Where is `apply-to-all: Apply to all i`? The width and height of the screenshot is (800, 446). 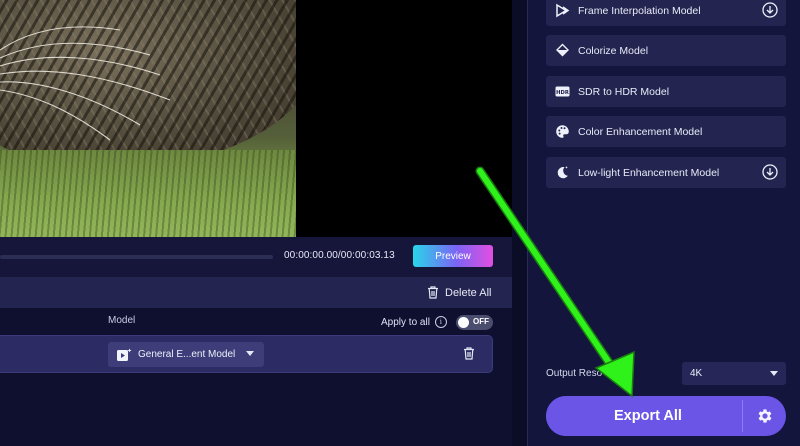
apply-to-all: Apply to all i is located at coordinates (414, 322).